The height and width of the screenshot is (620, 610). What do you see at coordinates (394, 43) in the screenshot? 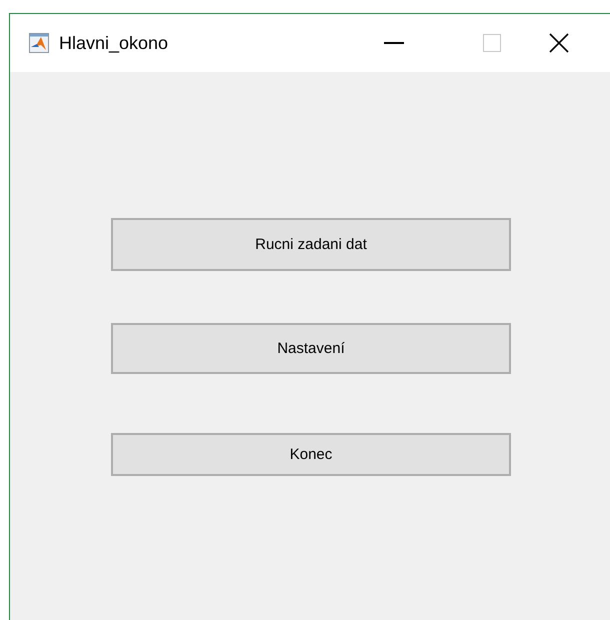
I see `minimize-icon` at bounding box center [394, 43].